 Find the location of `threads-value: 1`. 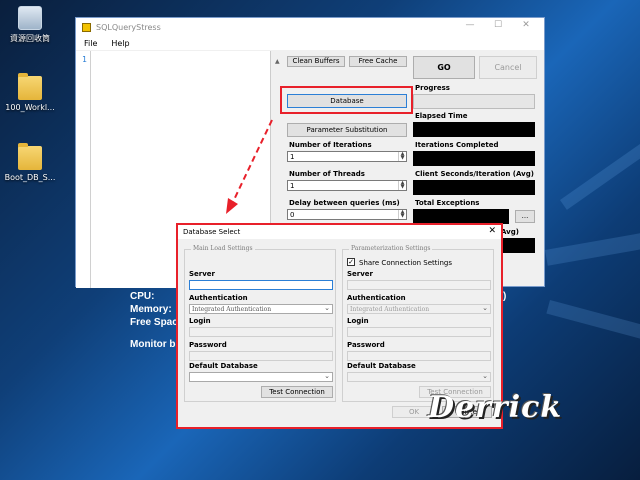

threads-value: 1 is located at coordinates (292, 185).